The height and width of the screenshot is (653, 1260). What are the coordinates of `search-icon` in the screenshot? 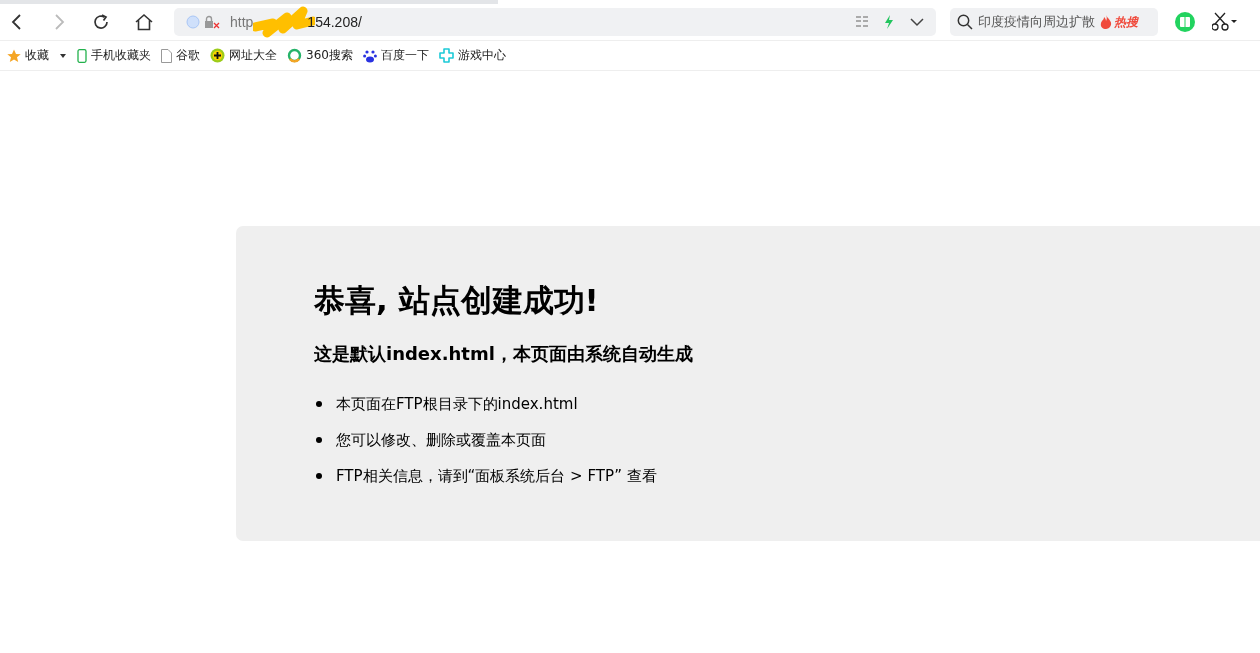 It's located at (965, 22).